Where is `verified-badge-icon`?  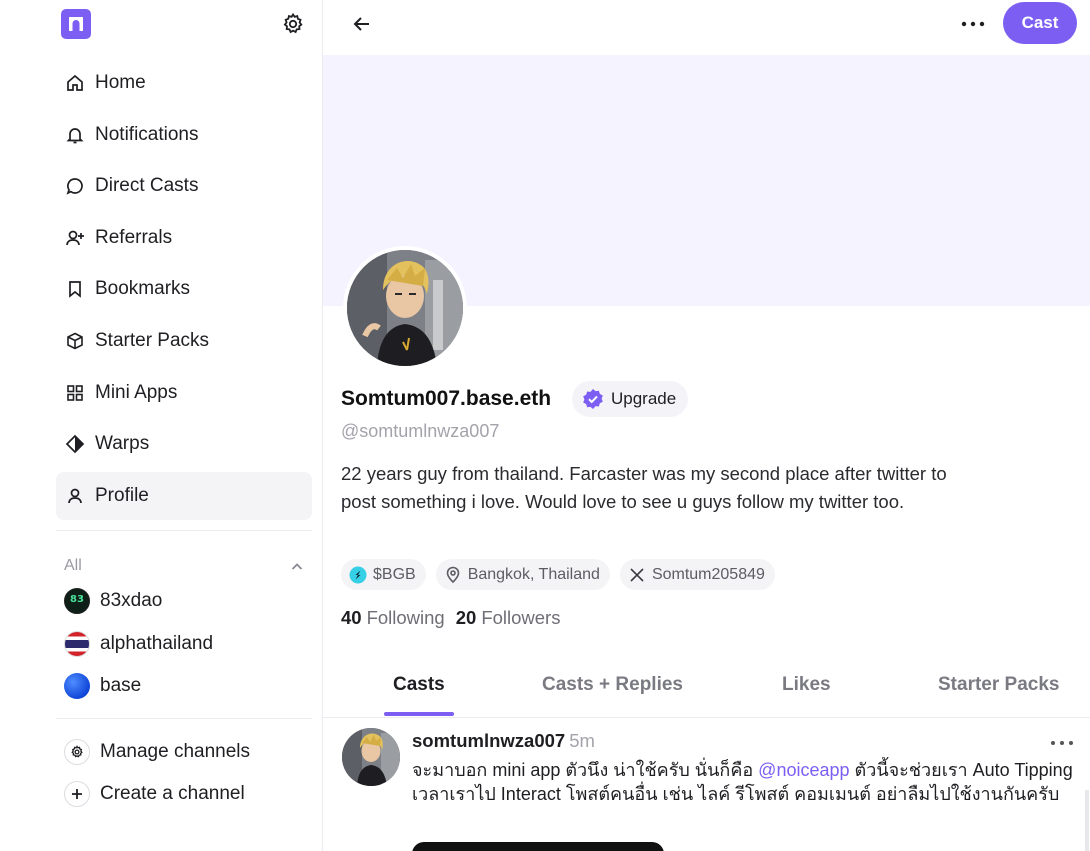
verified-badge-icon is located at coordinates (593, 399).